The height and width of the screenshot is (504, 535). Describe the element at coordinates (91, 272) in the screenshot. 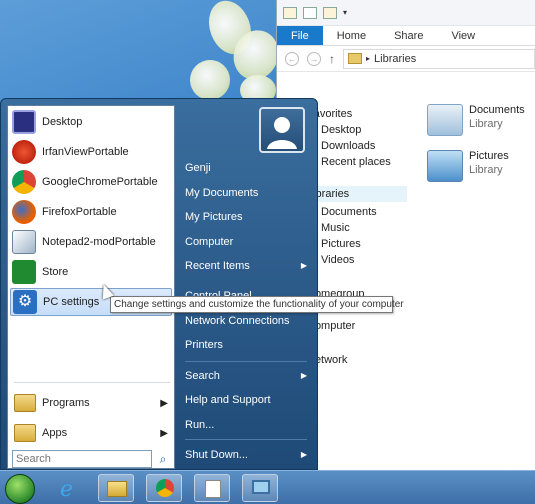

I see `app-store: Store` at that location.